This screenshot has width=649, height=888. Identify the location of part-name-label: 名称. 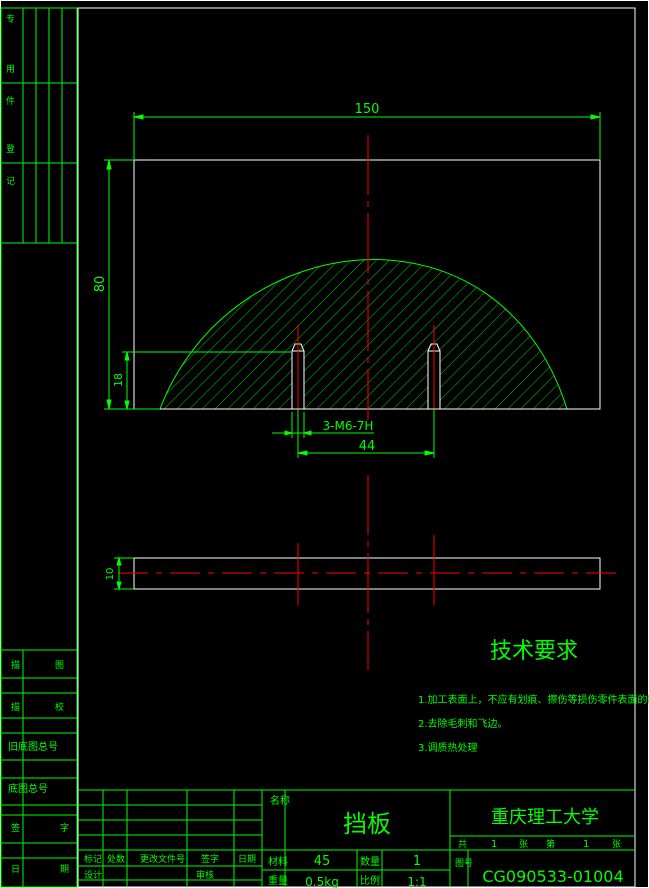
(280, 800).